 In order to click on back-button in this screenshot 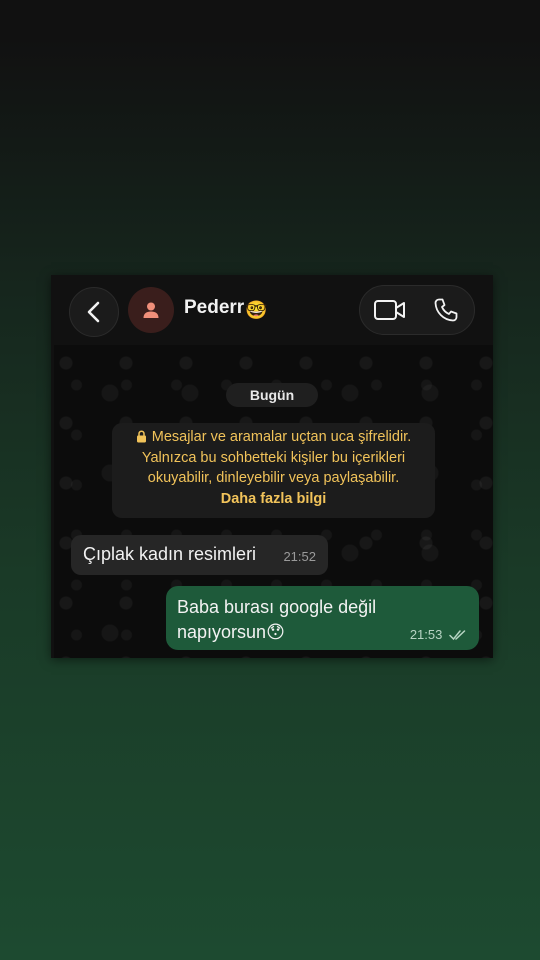, I will do `click(94, 312)`.